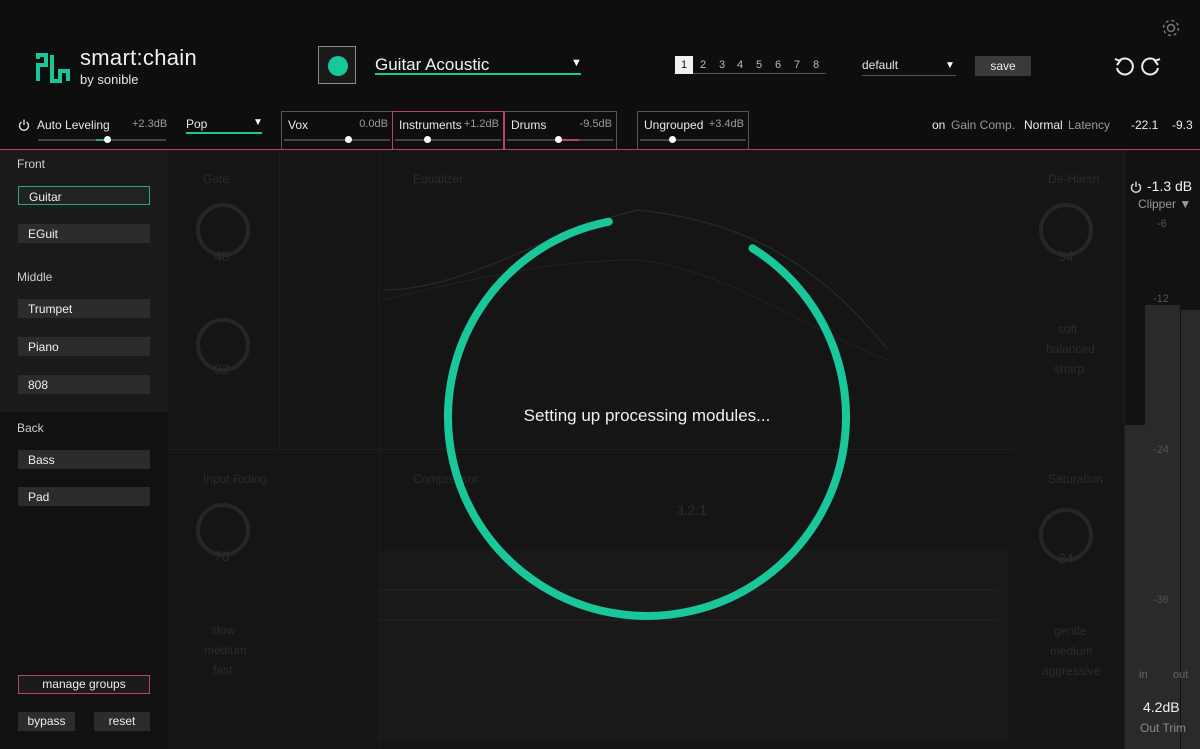 The height and width of the screenshot is (749, 1200). Describe the element at coordinates (1071, 671) in the screenshot. I see `sat-mode-aggressive: aggressive` at that location.